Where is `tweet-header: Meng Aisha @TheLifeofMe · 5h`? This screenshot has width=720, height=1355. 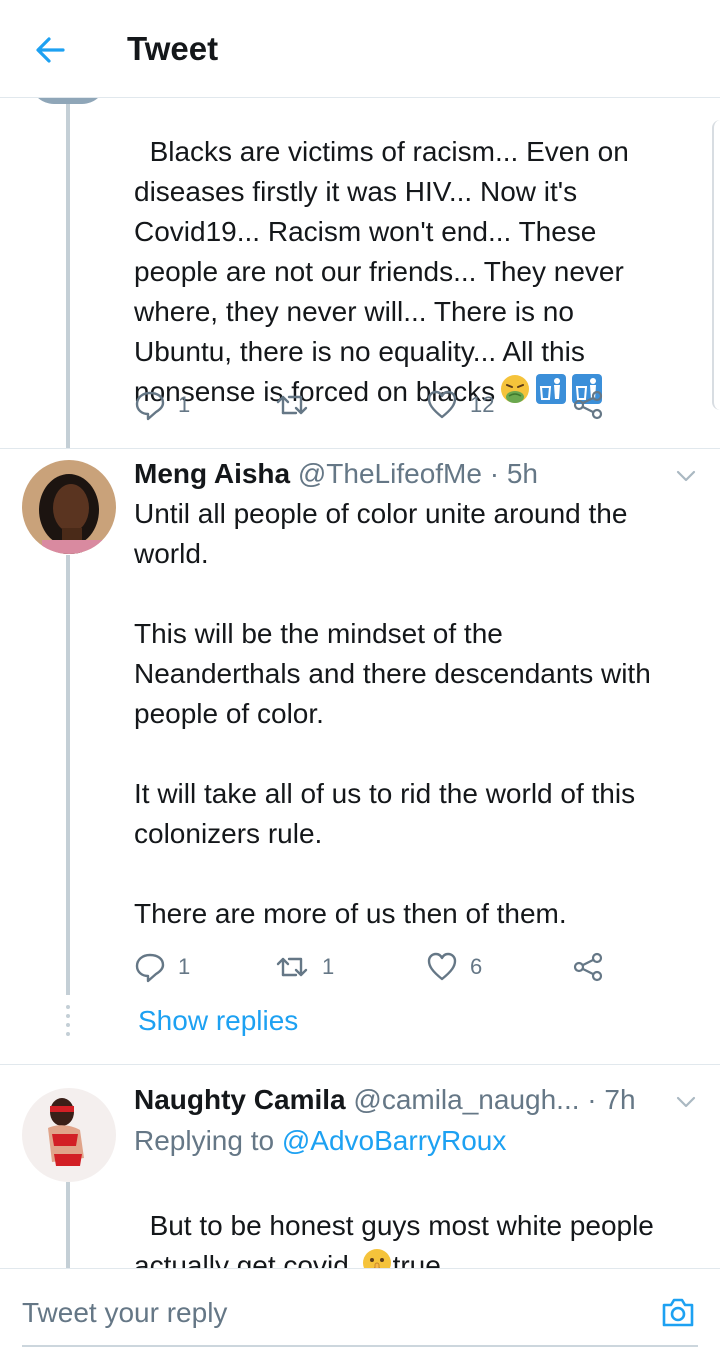
tweet-header: Meng Aisha @TheLifeofMe · 5h is located at coordinates (336, 474).